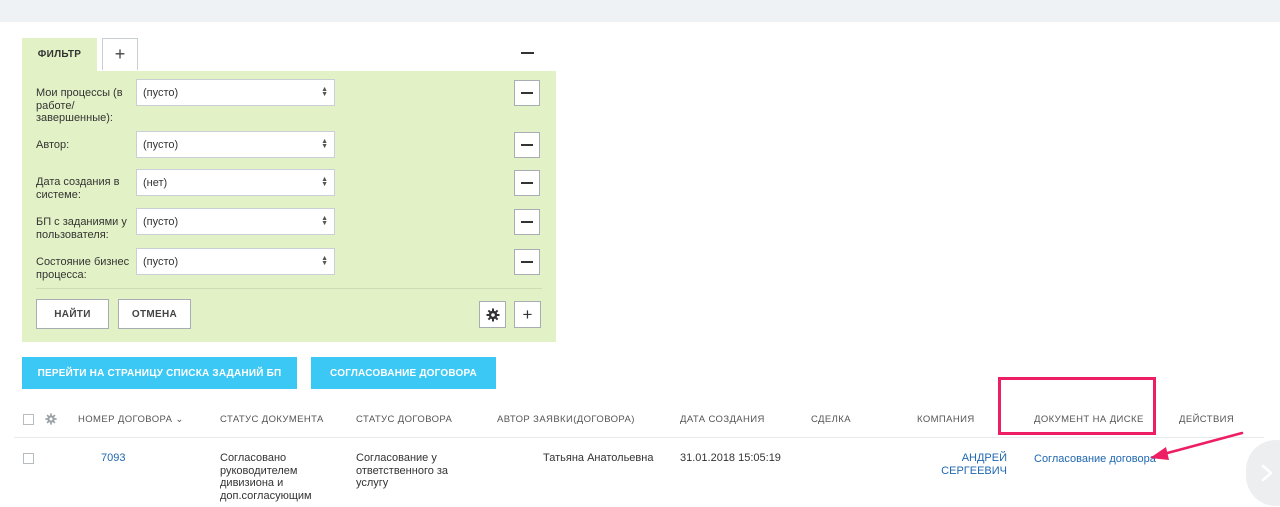 The height and width of the screenshot is (507, 1280). What do you see at coordinates (598, 458) in the screenshot?
I see `author-cell: Татьяна Анатольевна` at bounding box center [598, 458].